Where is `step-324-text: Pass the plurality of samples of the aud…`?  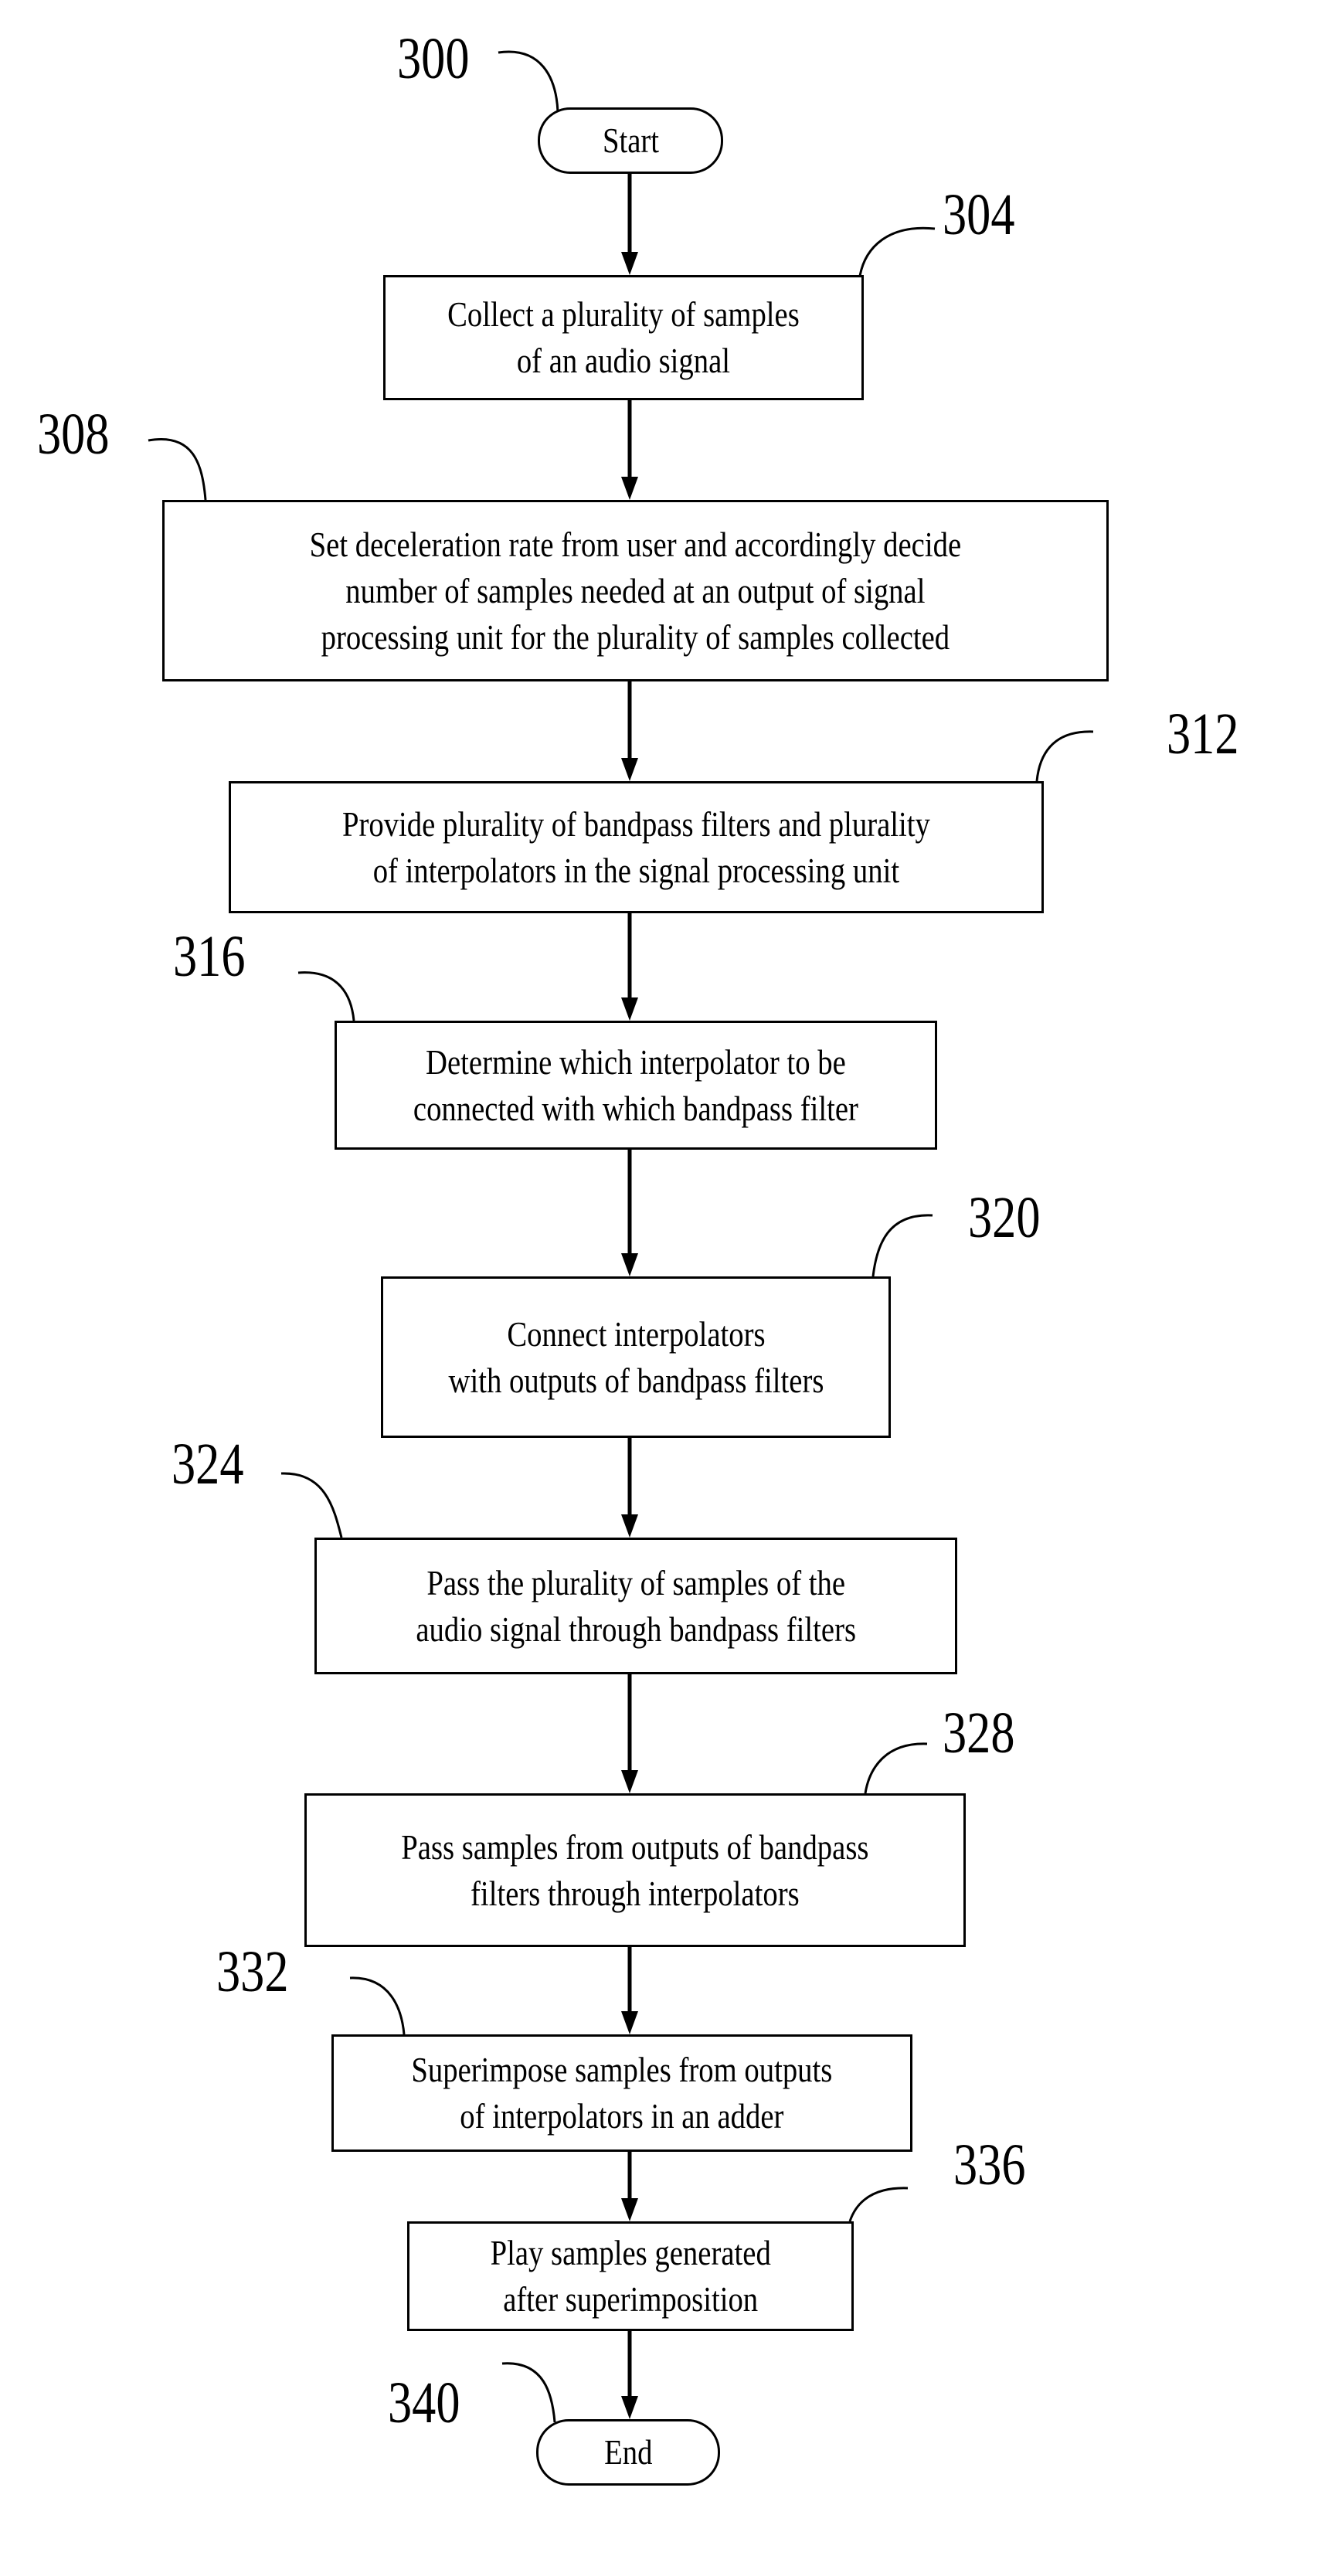 step-324-text: Pass the plurality of samples of the aud… is located at coordinates (636, 1606).